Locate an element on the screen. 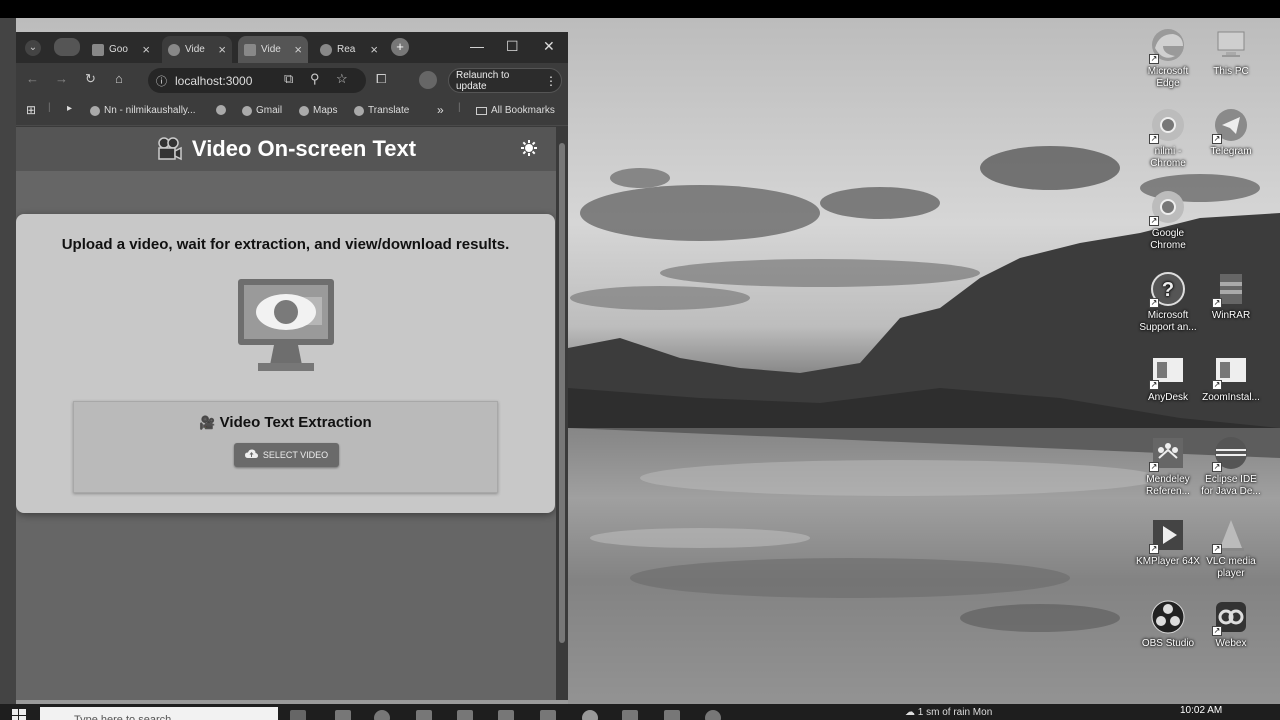 The height and width of the screenshot is (720, 1280). profile-tab-icon is located at coordinates (67, 47).